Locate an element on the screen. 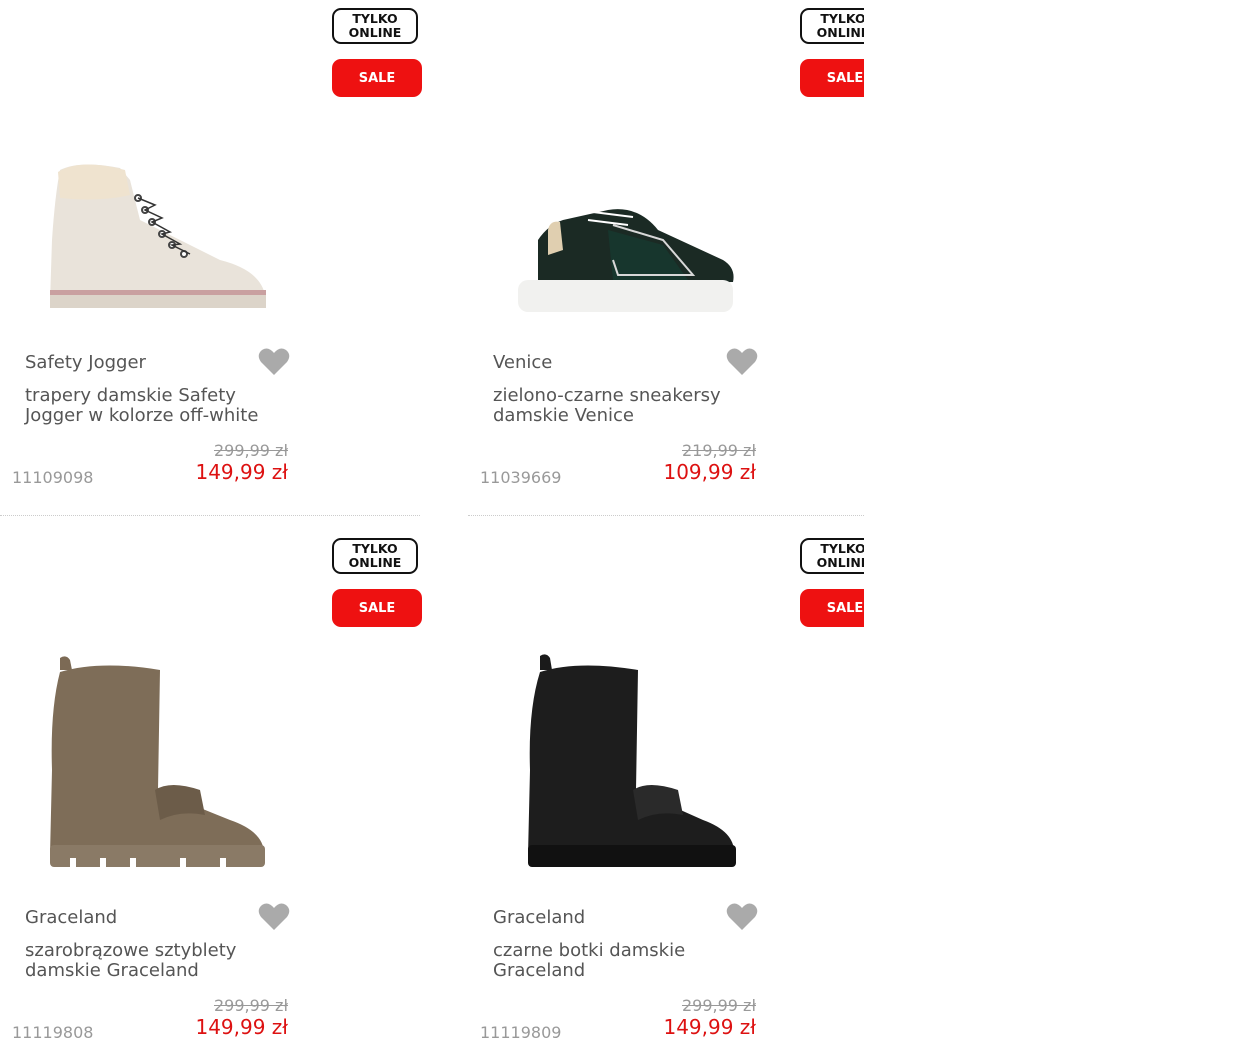  product-brand: Venice is located at coordinates (522, 362).